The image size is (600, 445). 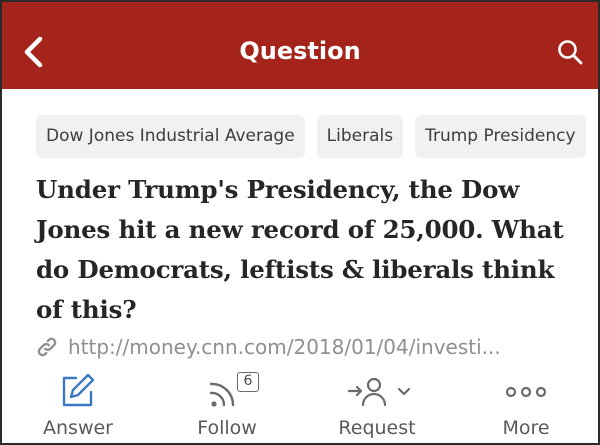 I want to click on follow-count-badge: 6, so click(x=248, y=382).